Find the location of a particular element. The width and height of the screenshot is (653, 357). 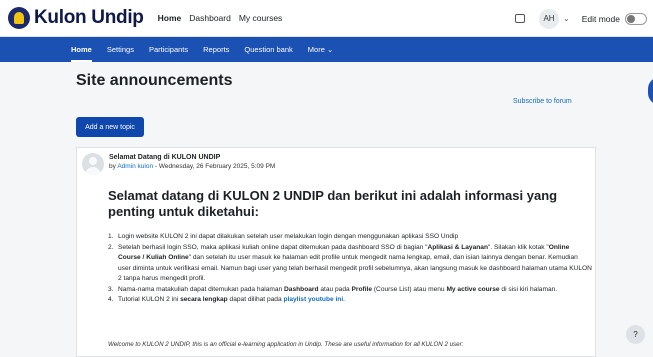

nav-home: Home is located at coordinates (170, 18).